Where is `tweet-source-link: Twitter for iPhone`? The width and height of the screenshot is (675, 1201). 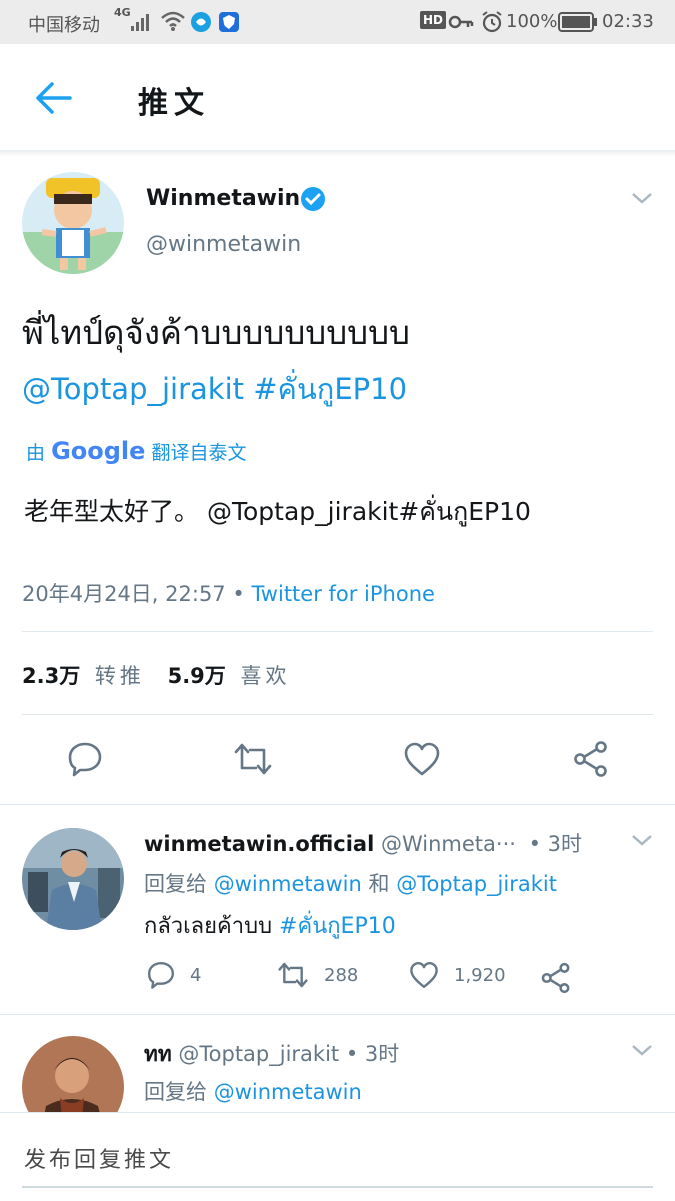 tweet-source-link: Twitter for iPhone is located at coordinates (343, 594).